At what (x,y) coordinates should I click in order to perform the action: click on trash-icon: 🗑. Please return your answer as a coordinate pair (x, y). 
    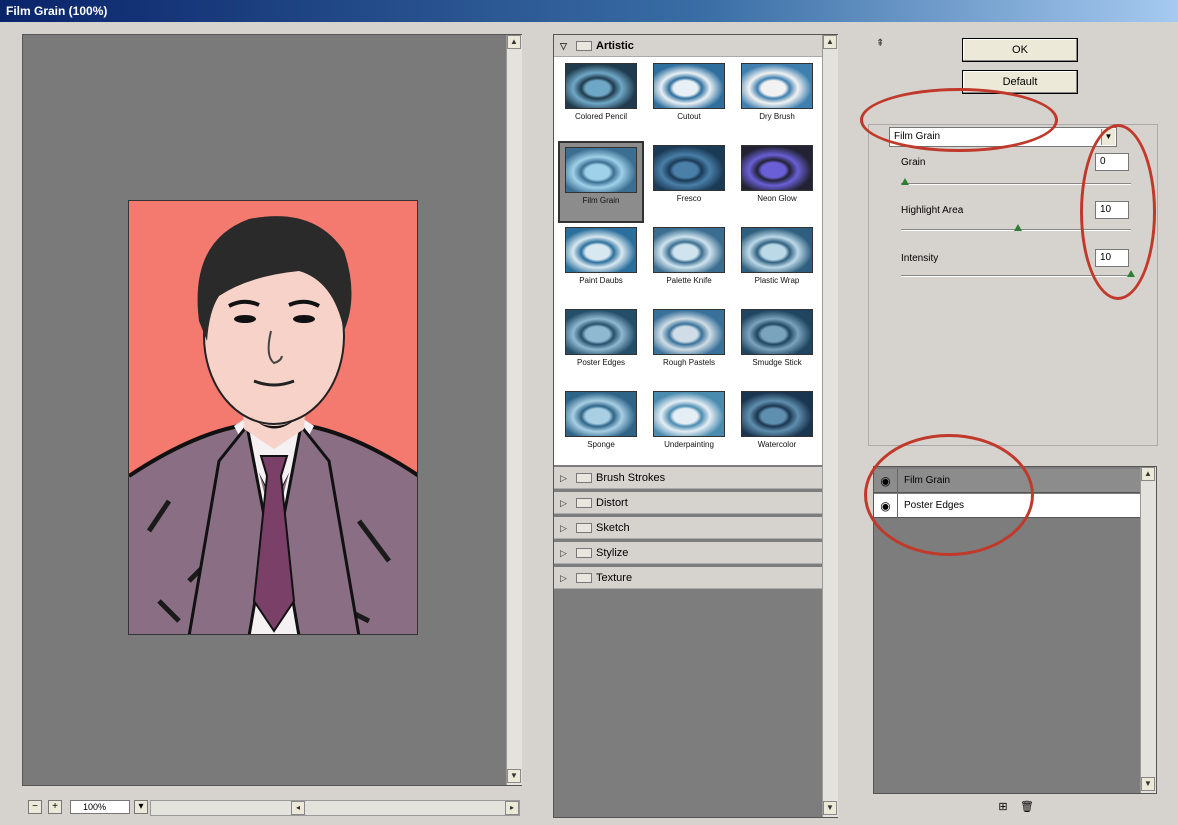
    Looking at the image, I should click on (1027, 807).